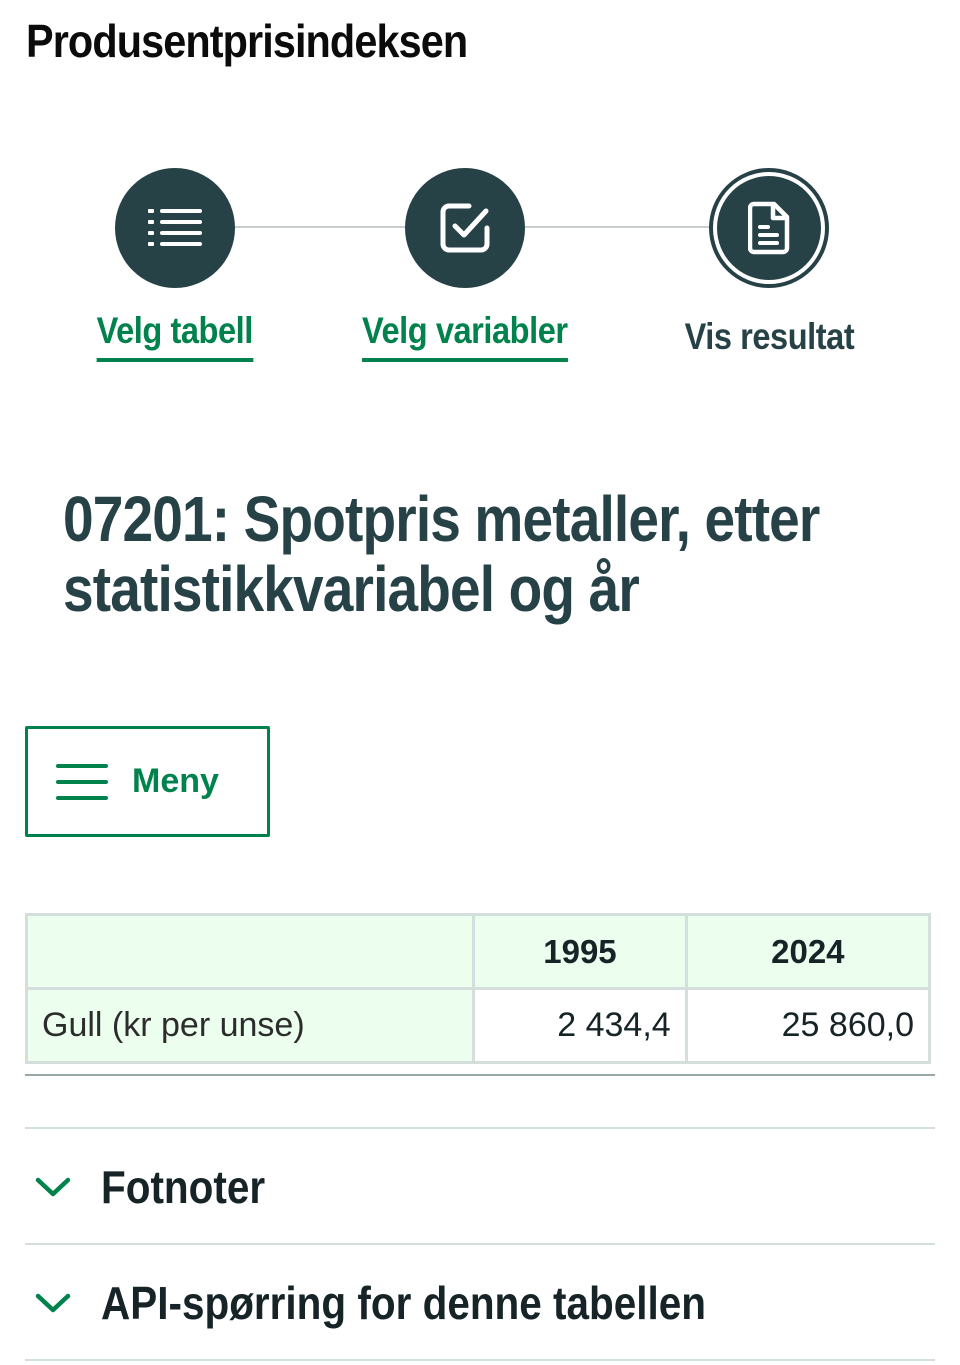  What do you see at coordinates (480, 1360) in the screenshot?
I see `divider` at bounding box center [480, 1360].